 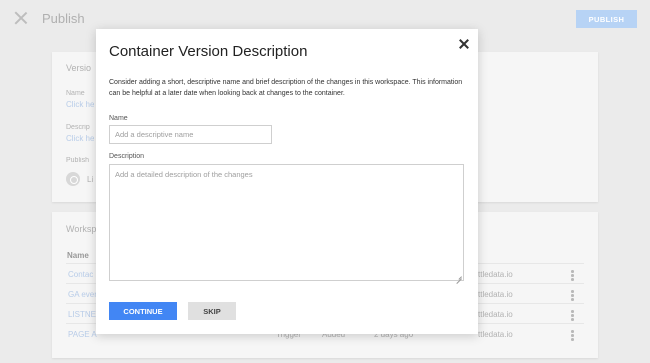 What do you see at coordinates (63, 18) in the screenshot?
I see `page-title: Publish` at bounding box center [63, 18].